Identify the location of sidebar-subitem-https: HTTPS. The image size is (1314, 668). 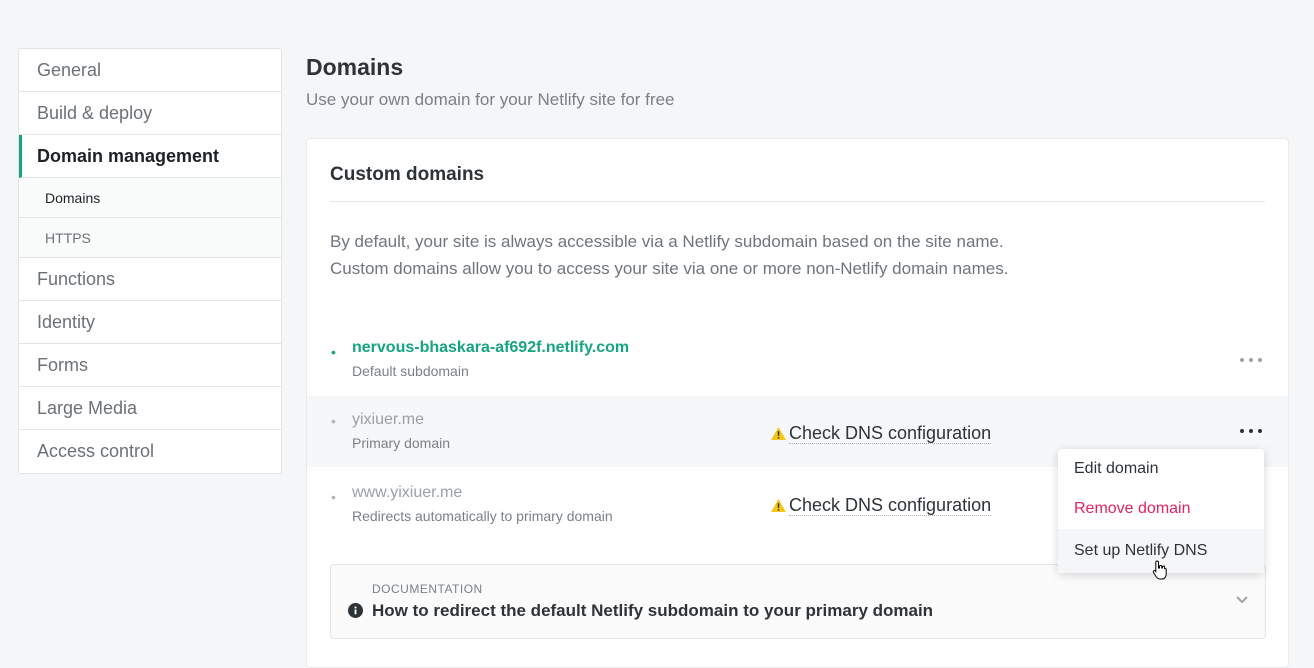
(150, 238).